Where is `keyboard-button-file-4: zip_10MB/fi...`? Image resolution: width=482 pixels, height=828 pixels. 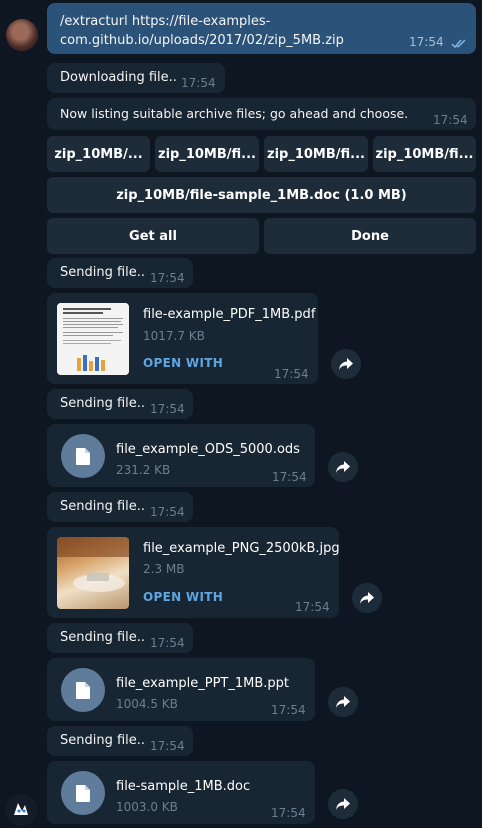 keyboard-button-file-4: zip_10MB/fi... is located at coordinates (424, 154).